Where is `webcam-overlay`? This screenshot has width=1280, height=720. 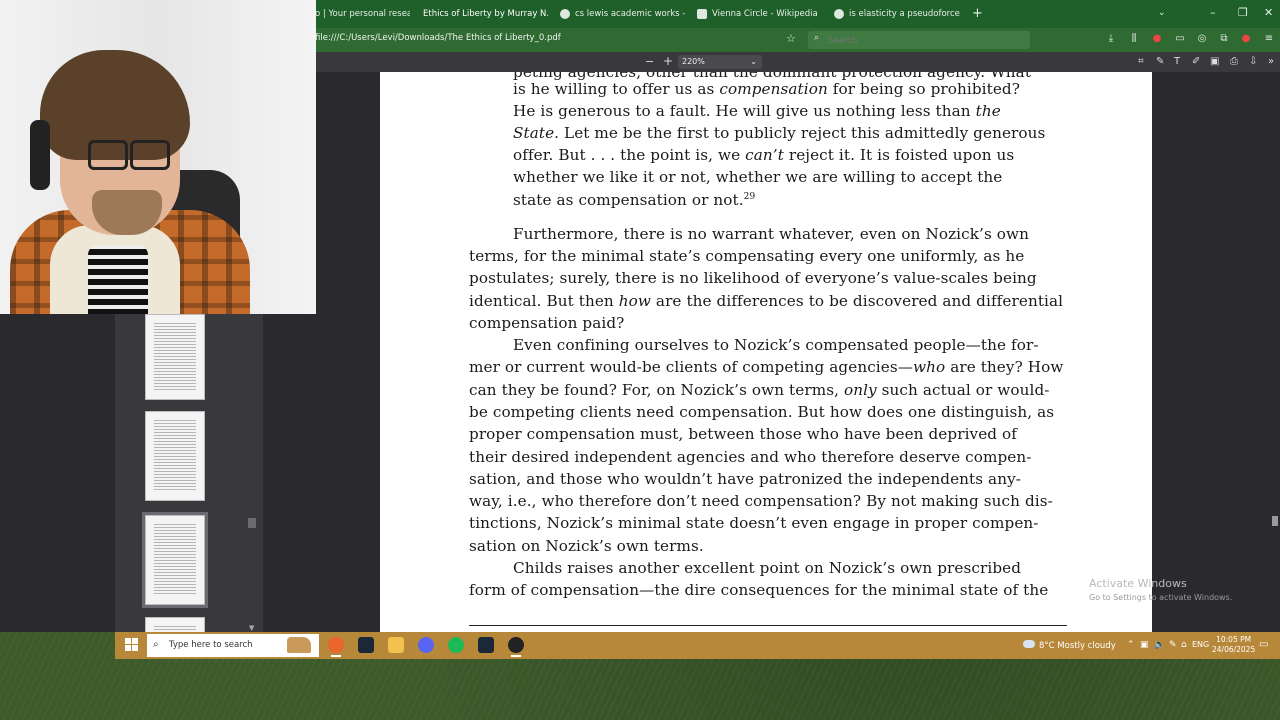 webcam-overlay is located at coordinates (158, 157).